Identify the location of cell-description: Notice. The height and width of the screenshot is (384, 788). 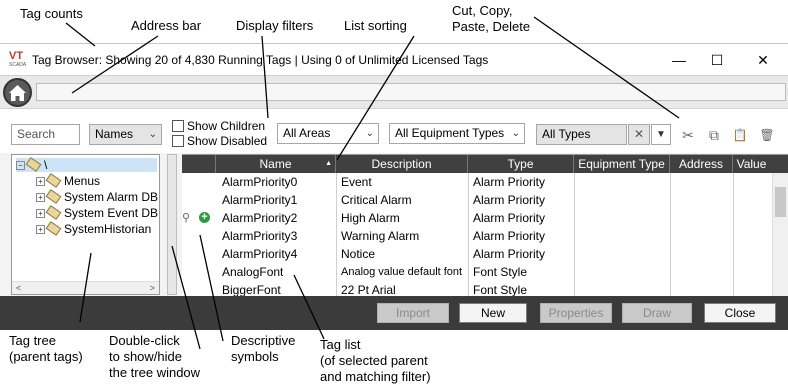
(358, 254).